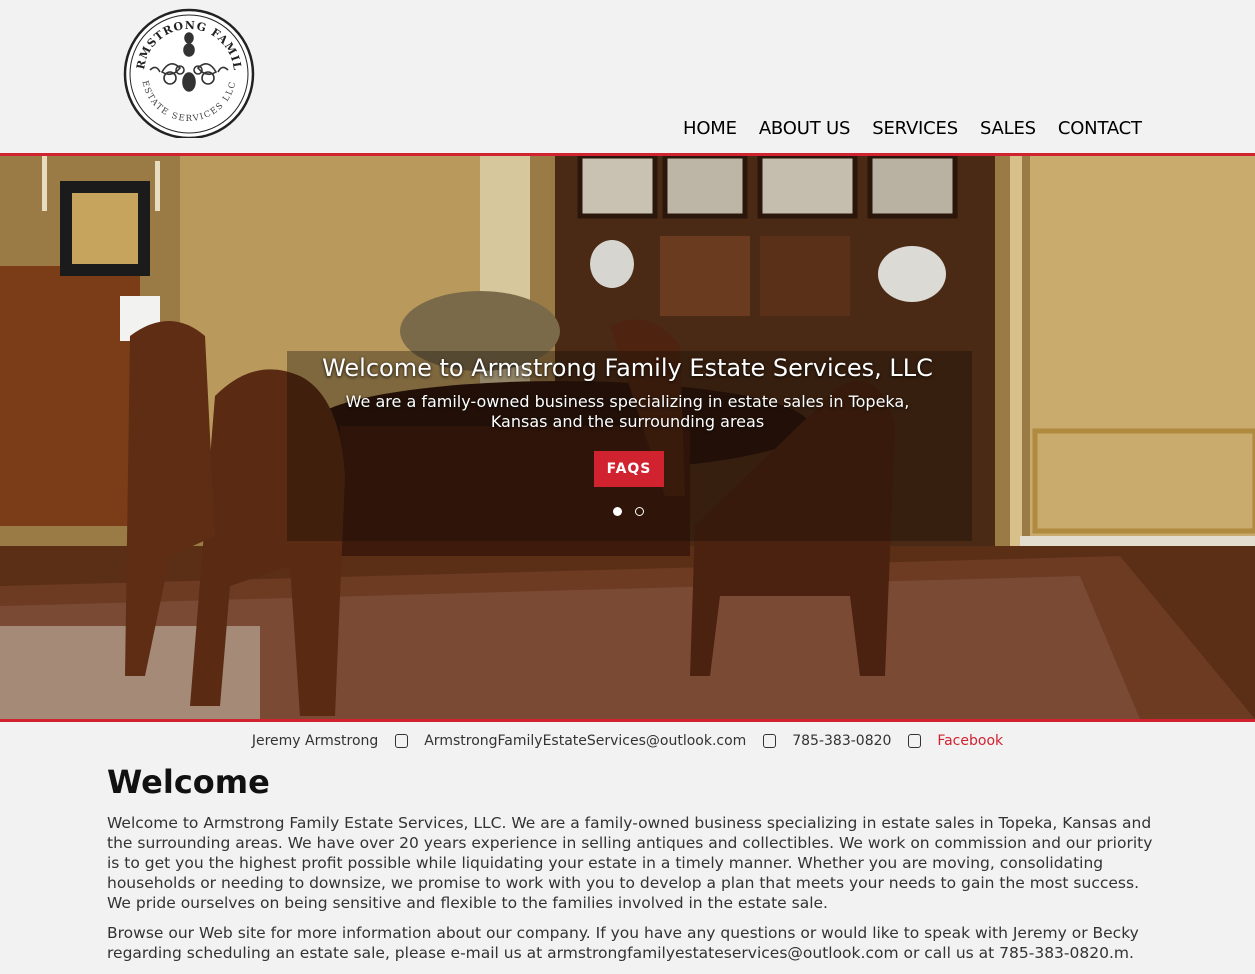 The width and height of the screenshot is (1255, 974). I want to click on company-logo: ARMSTRONG FAMILY ESTATE SERVICES LLC, so click(186, 70).